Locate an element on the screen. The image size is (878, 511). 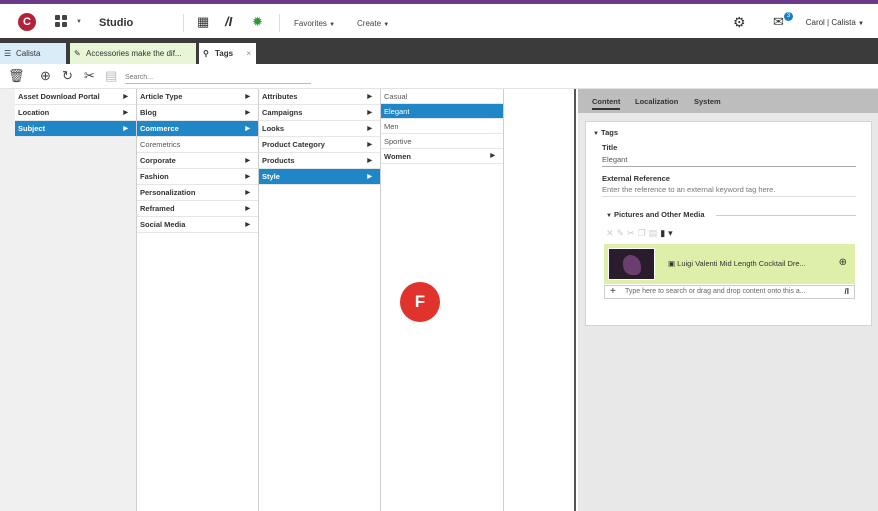
sun-icon: ✹ is located at coordinates (257, 22).